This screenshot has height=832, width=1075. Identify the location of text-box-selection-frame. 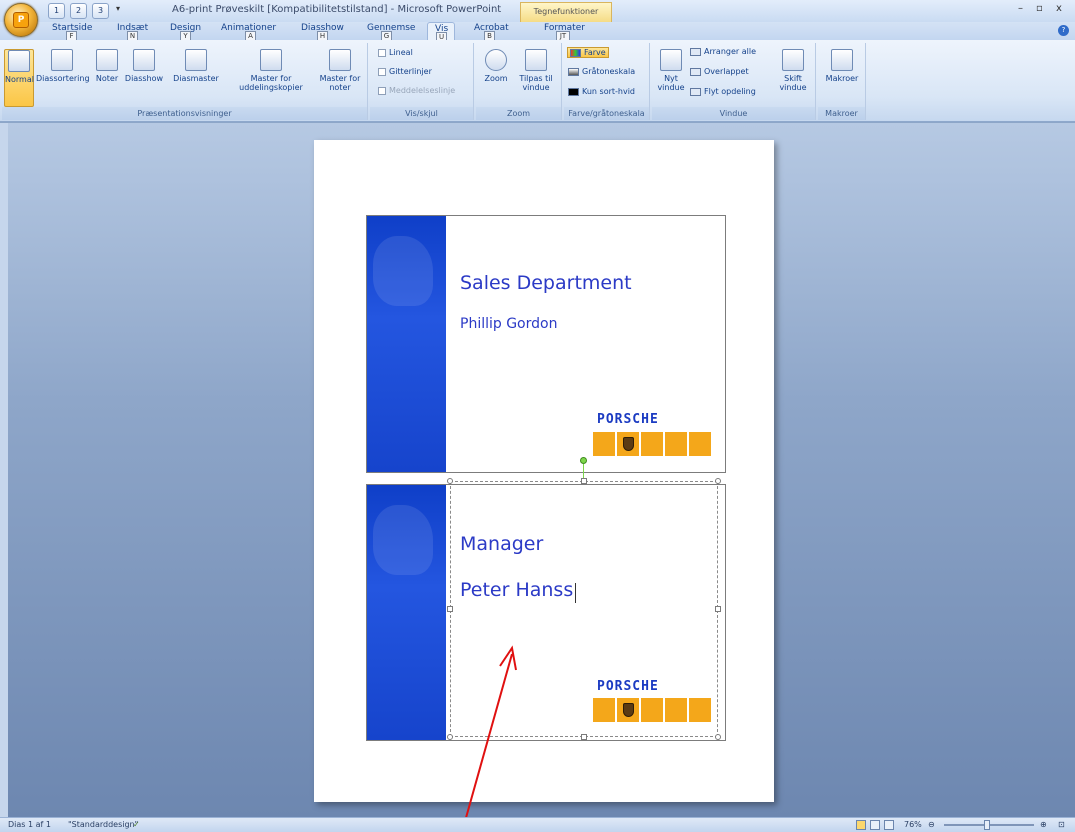
(584, 609).